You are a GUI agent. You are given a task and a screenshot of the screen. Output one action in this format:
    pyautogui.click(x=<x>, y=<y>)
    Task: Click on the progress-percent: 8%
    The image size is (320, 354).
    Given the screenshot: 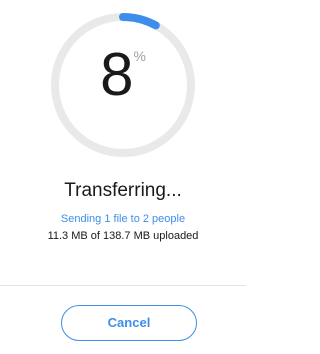 What is the action you would take?
    pyautogui.click(x=123, y=75)
    